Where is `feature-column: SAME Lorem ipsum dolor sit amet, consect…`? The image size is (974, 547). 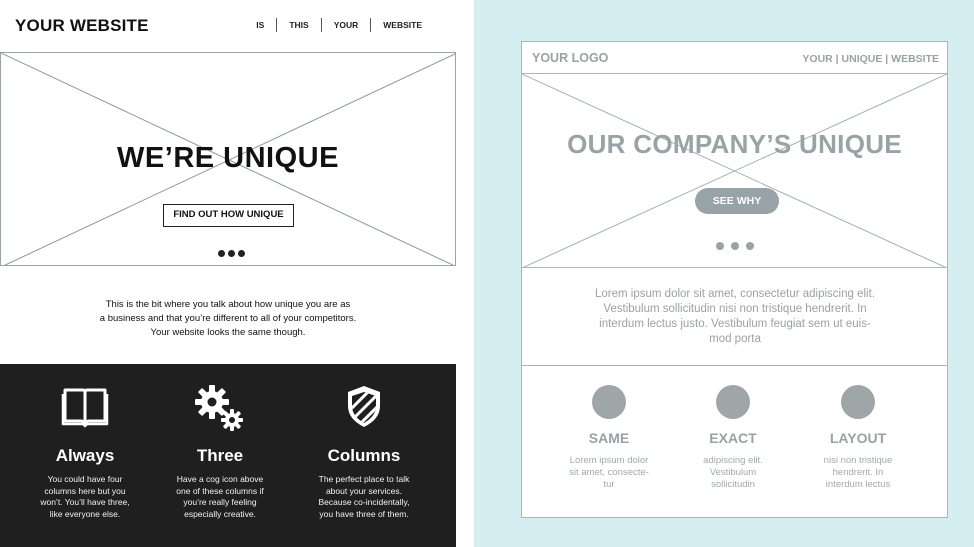 feature-column: SAME Lorem ipsum dolor sit amet, consect… is located at coordinates (609, 438).